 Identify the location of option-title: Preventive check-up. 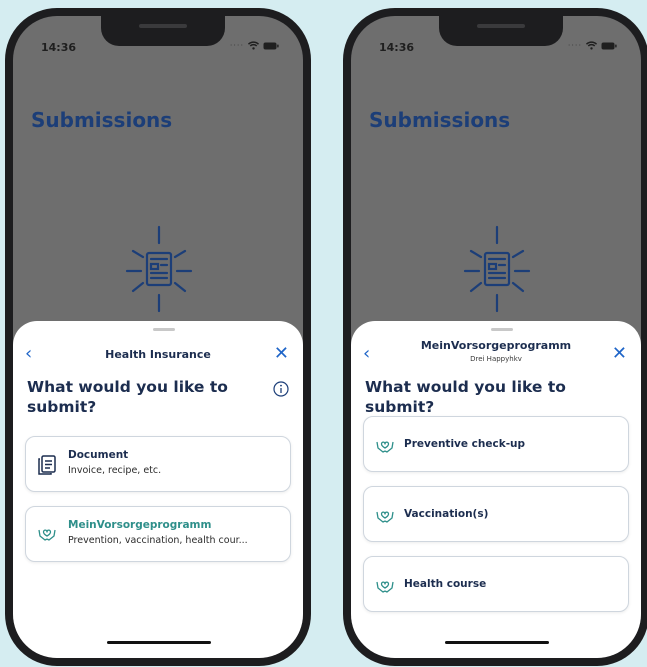
(465, 444).